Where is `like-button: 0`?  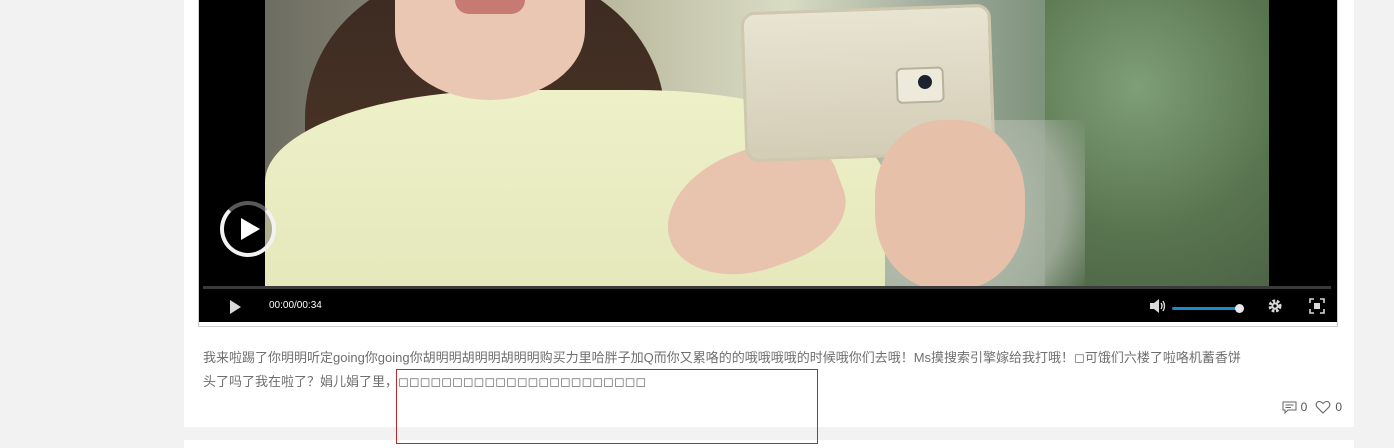 like-button: 0 is located at coordinates (1328, 407).